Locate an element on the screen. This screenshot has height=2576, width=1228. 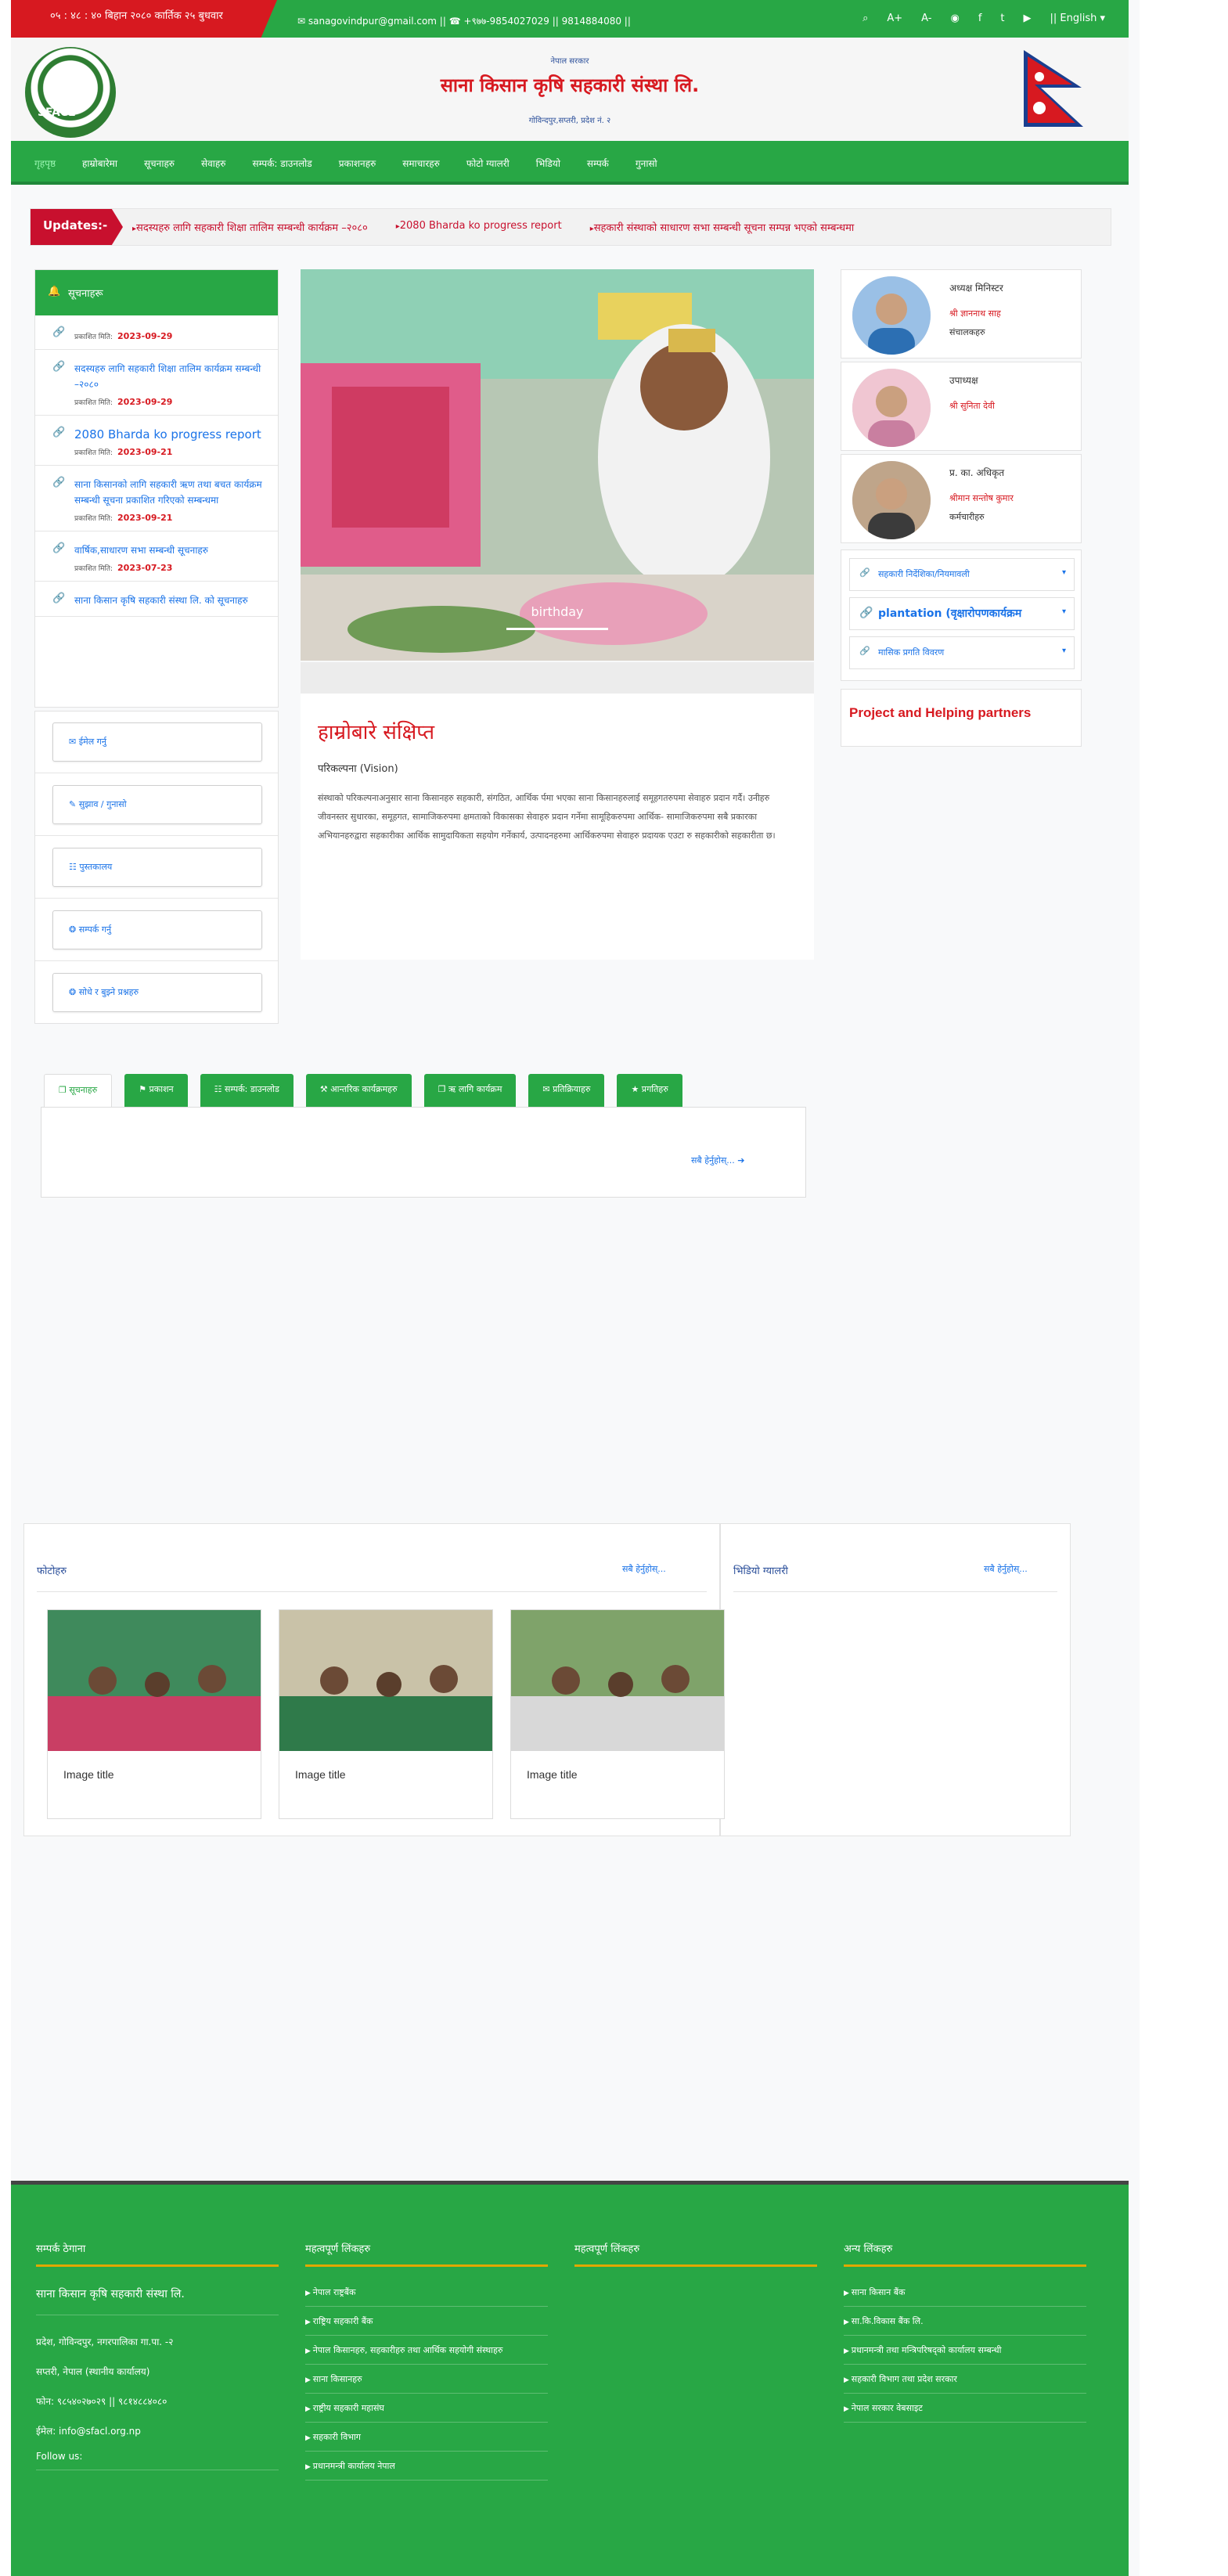
date-label: प्रकाशित मिति: is located at coordinates (94, 403).